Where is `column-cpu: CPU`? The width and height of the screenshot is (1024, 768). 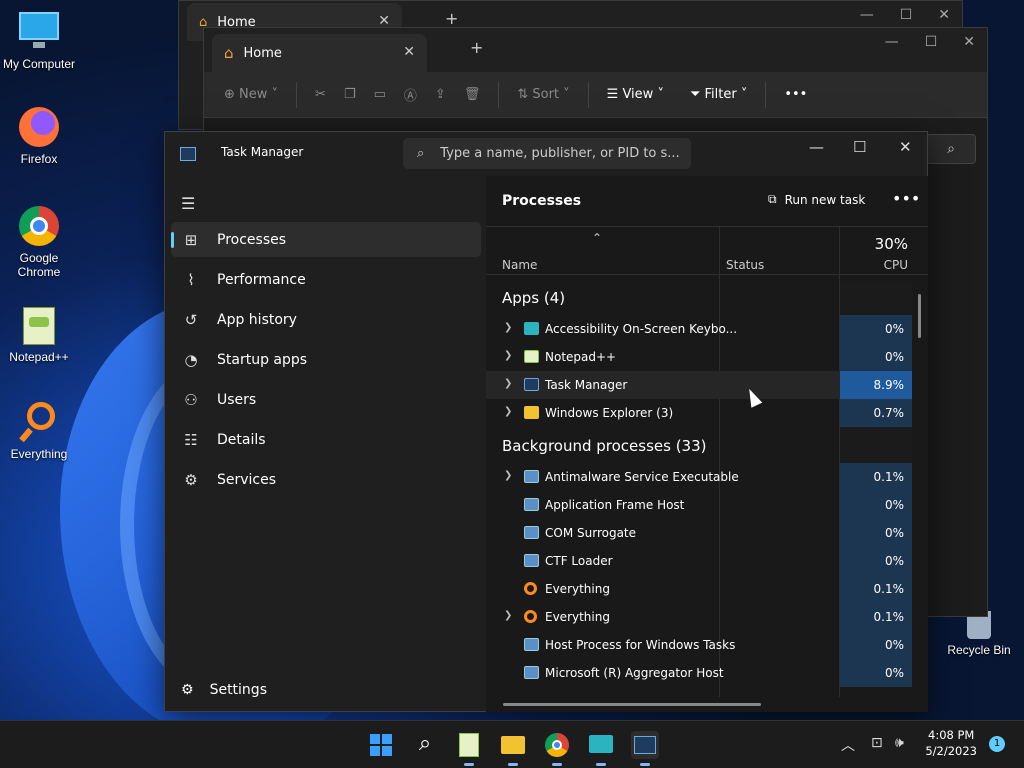 column-cpu: CPU is located at coordinates (896, 265).